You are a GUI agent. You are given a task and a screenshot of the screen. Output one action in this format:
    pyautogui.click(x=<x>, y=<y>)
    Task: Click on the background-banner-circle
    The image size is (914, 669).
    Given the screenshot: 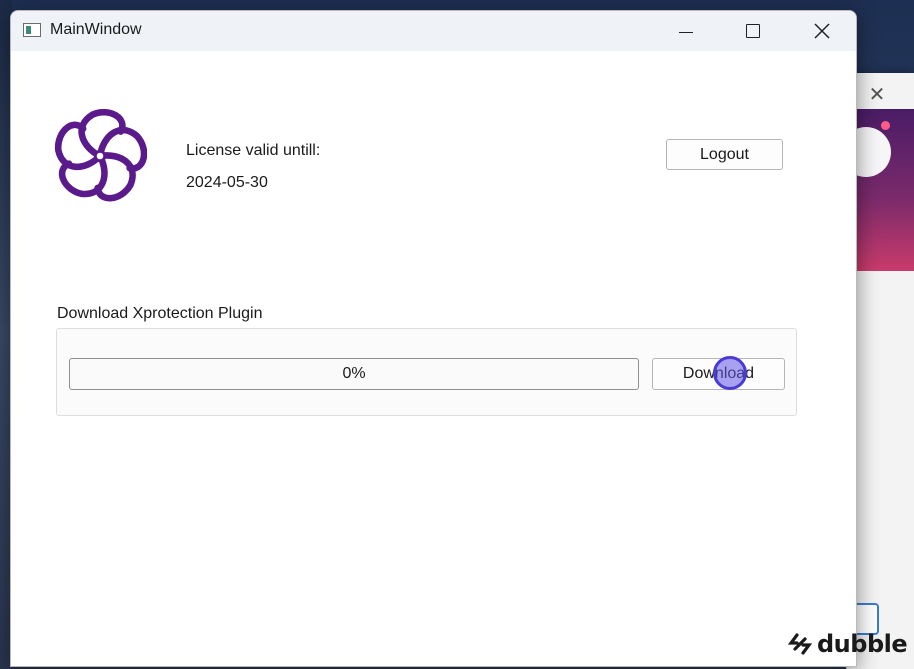 What is the action you would take?
    pyautogui.click(x=873, y=152)
    